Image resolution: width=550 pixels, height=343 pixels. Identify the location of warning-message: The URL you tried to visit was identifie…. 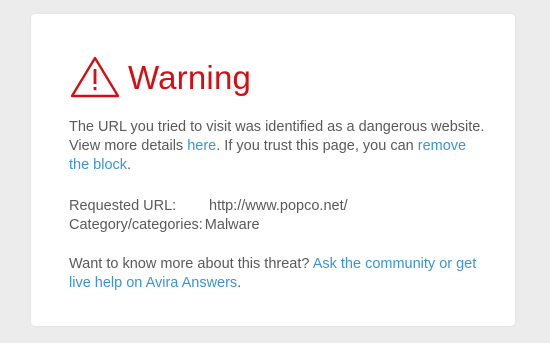
(279, 146).